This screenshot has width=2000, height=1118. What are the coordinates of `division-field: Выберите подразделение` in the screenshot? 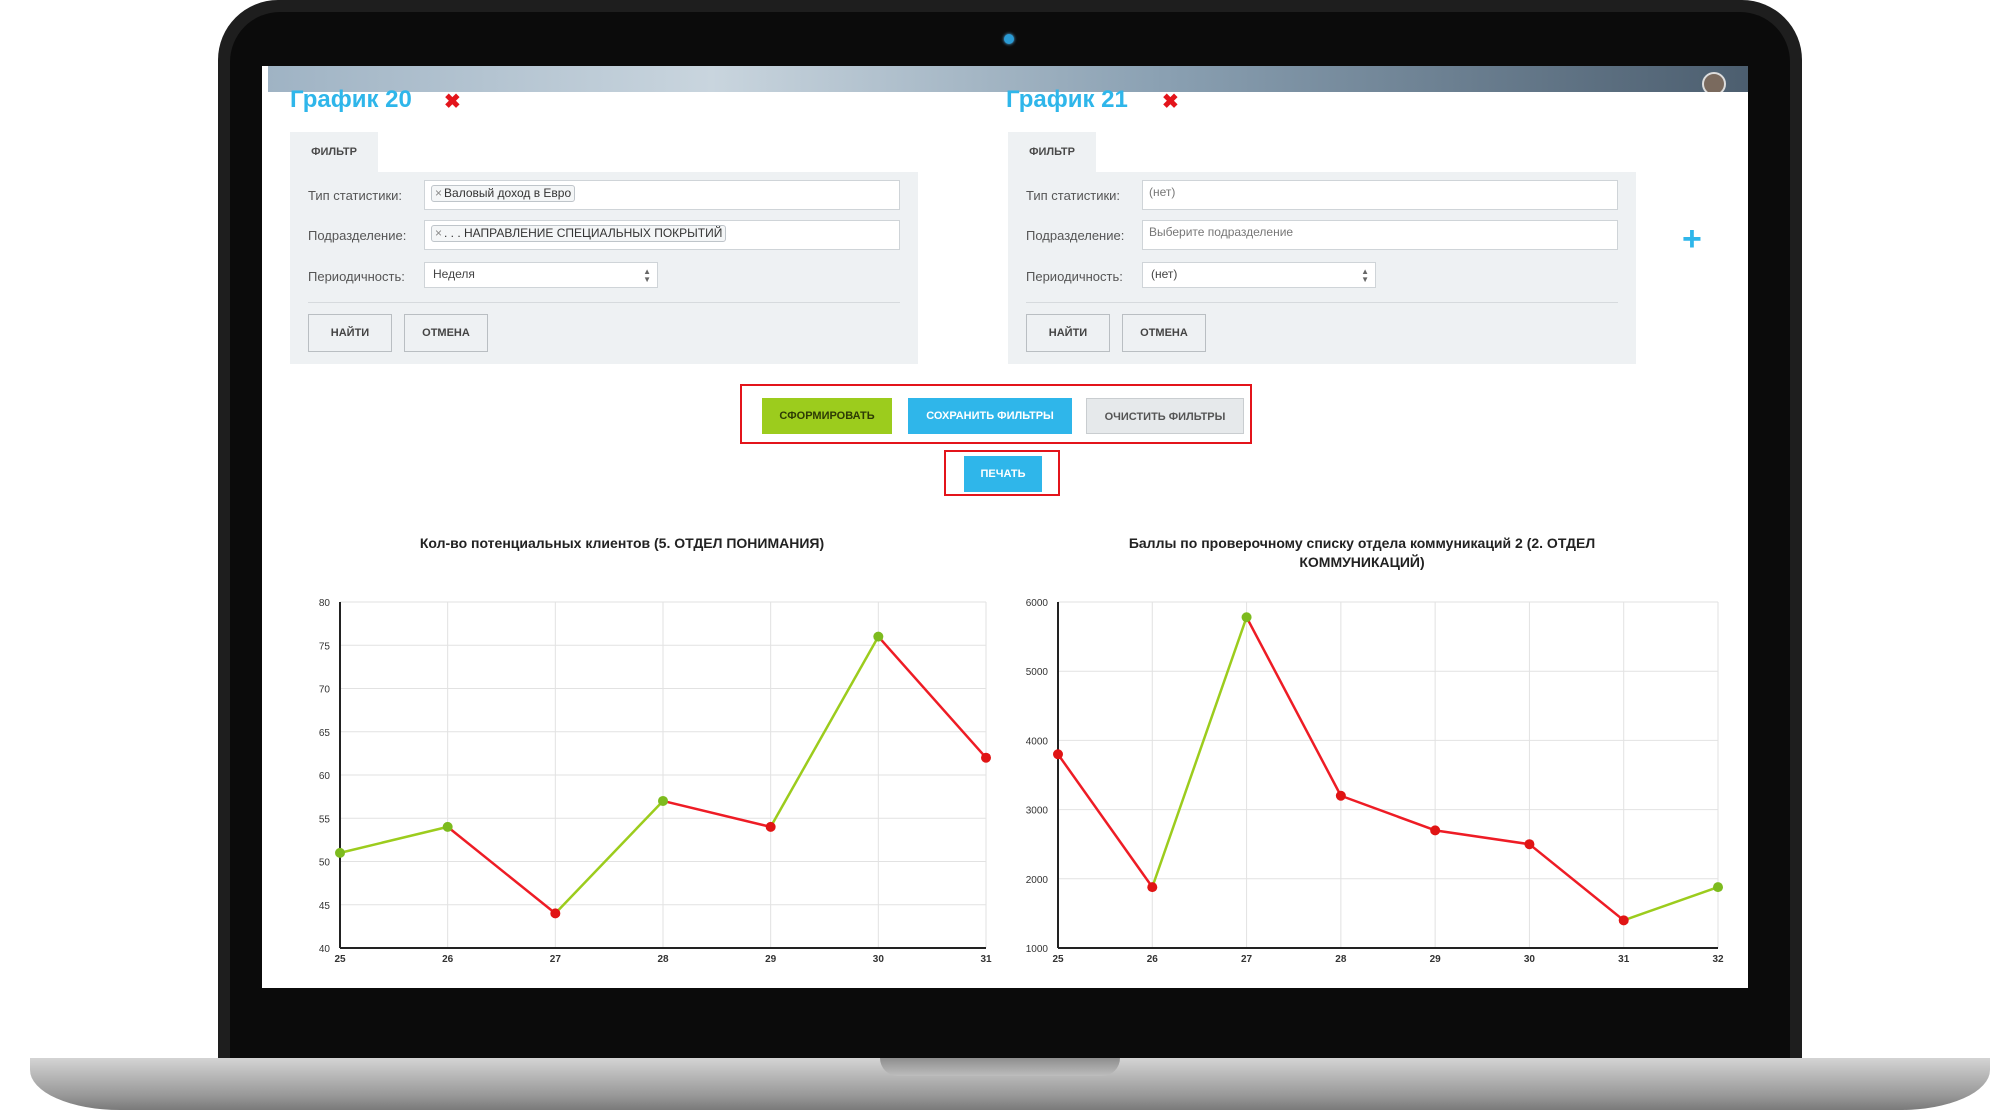 It's located at (1380, 235).